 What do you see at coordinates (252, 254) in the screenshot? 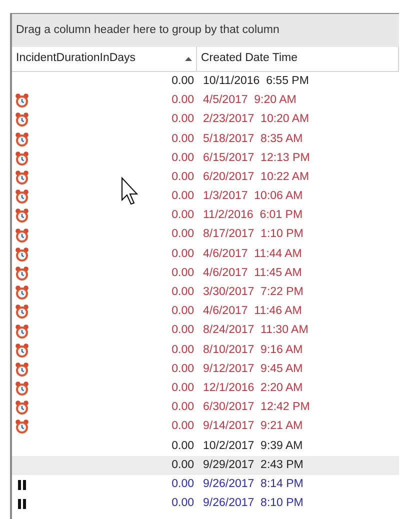
I see `created-date-cell-text: 4/6/2017 11:44 AM` at bounding box center [252, 254].